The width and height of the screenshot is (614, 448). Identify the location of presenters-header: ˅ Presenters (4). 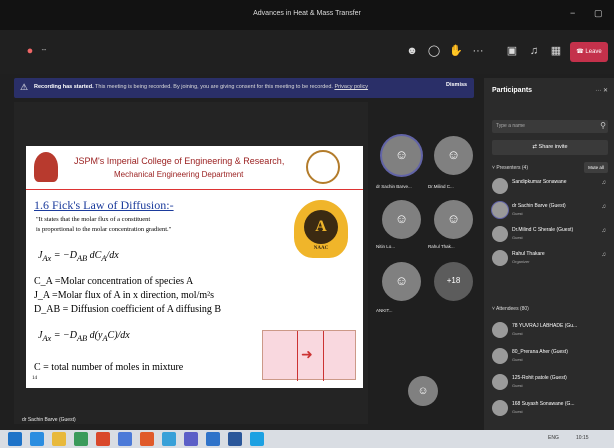
(510, 168).